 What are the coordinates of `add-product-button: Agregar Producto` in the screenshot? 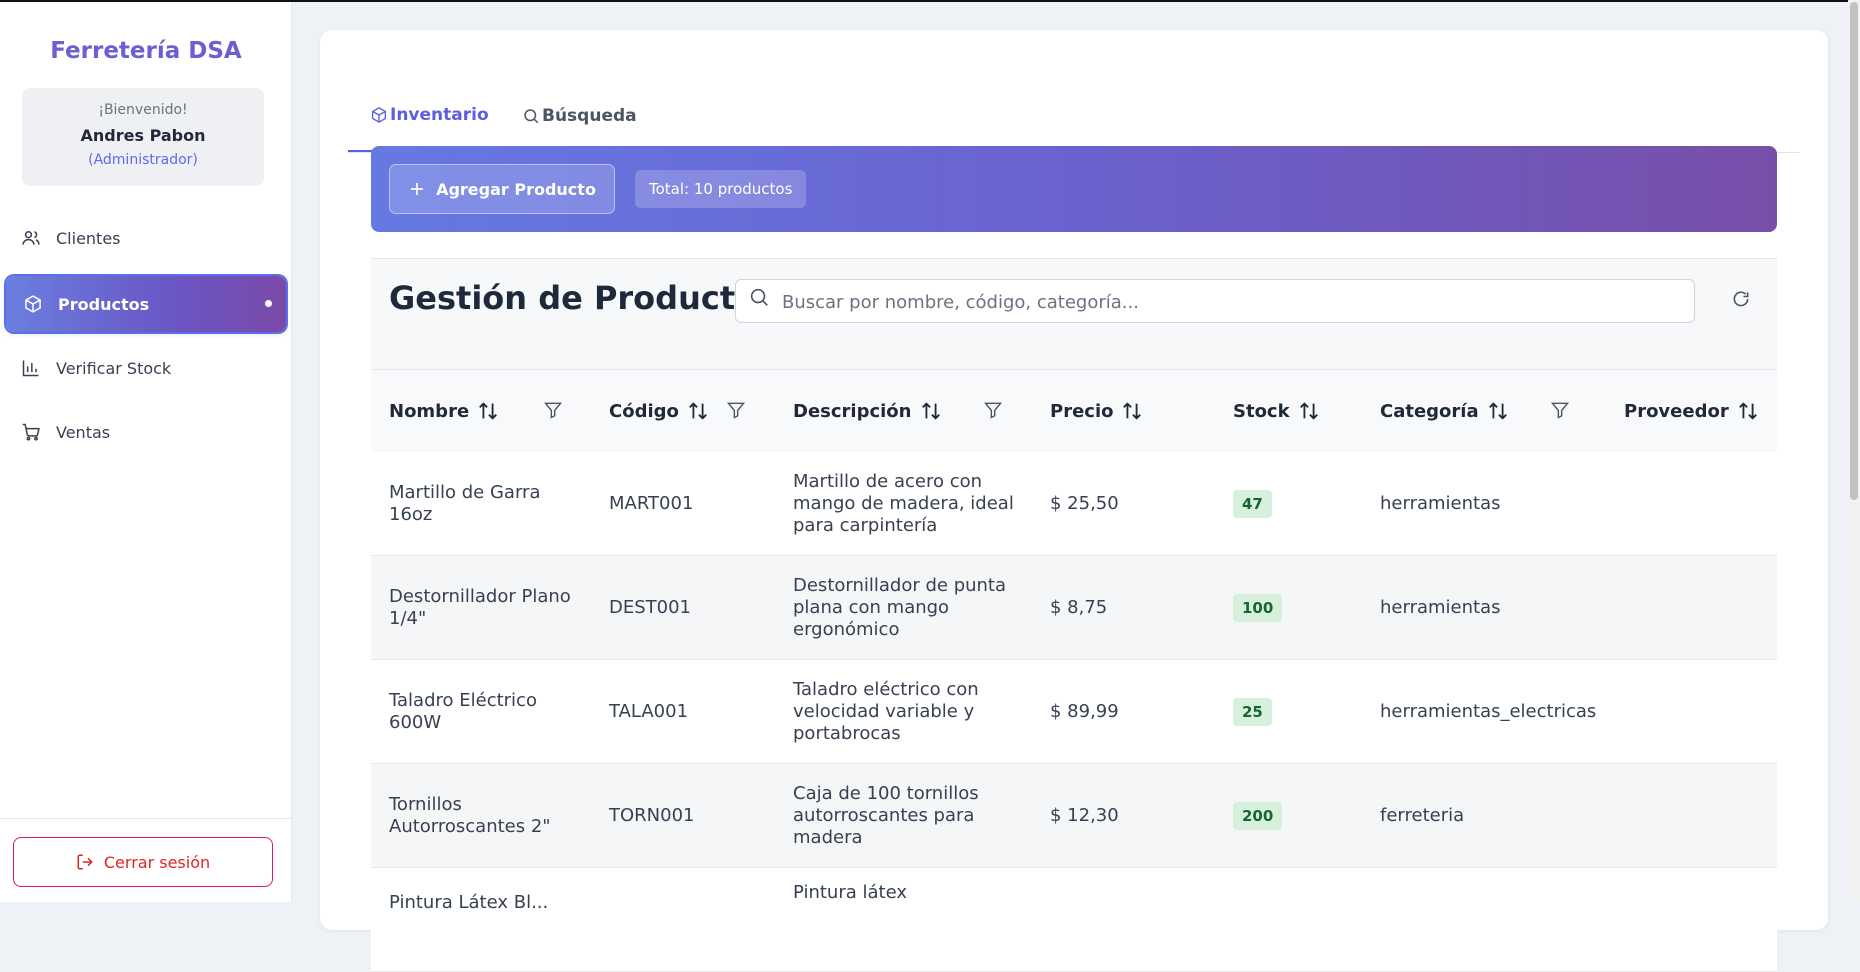 It's located at (502, 189).